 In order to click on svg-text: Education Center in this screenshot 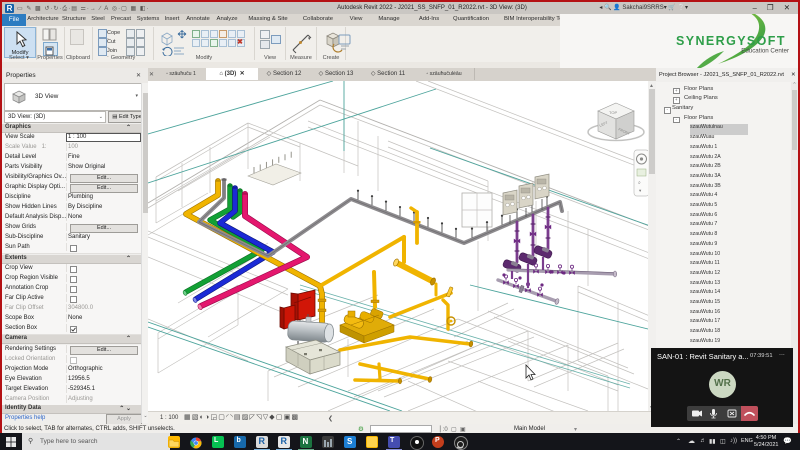, I will do `click(765, 51)`.